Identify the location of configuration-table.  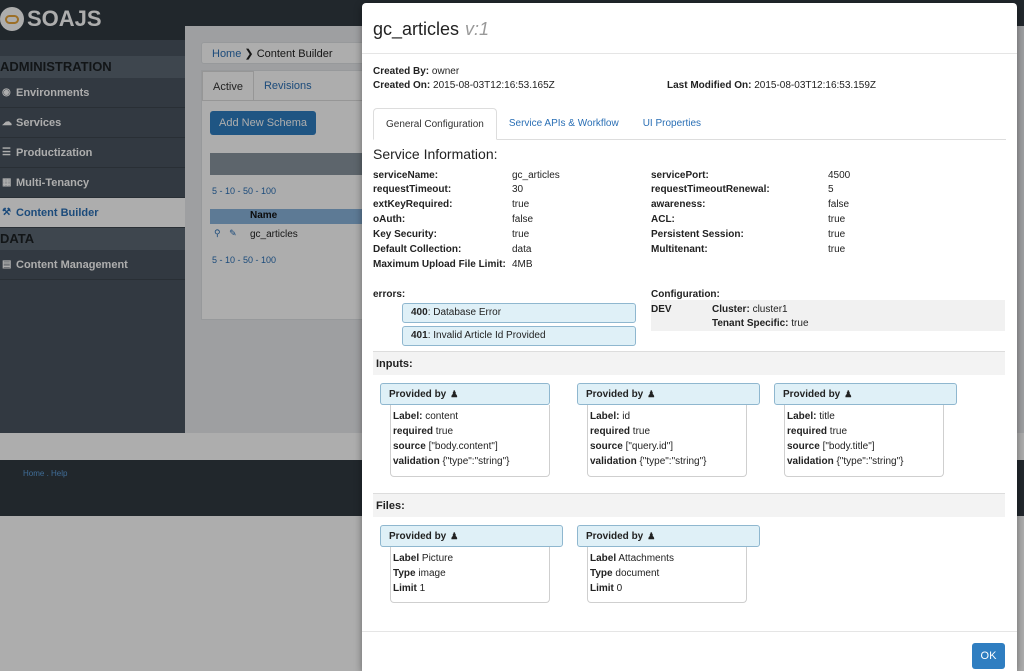
(828, 315).